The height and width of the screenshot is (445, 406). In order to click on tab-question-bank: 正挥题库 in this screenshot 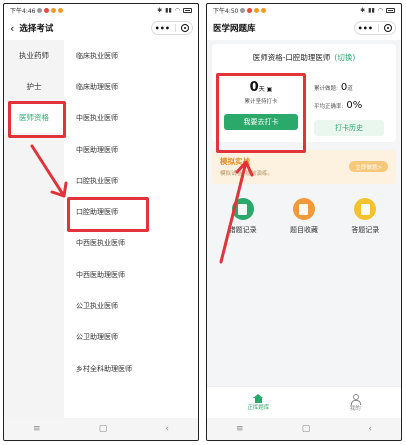, I will do `click(258, 402)`.